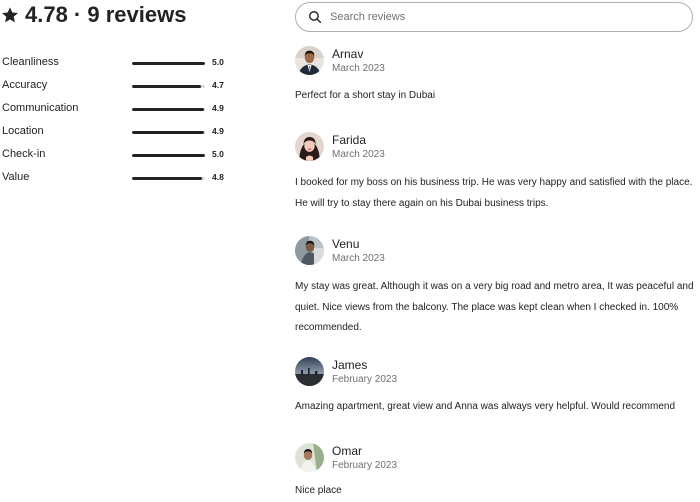 Image resolution: width=700 pixels, height=502 pixels. I want to click on reviewer-name: James, so click(350, 365).